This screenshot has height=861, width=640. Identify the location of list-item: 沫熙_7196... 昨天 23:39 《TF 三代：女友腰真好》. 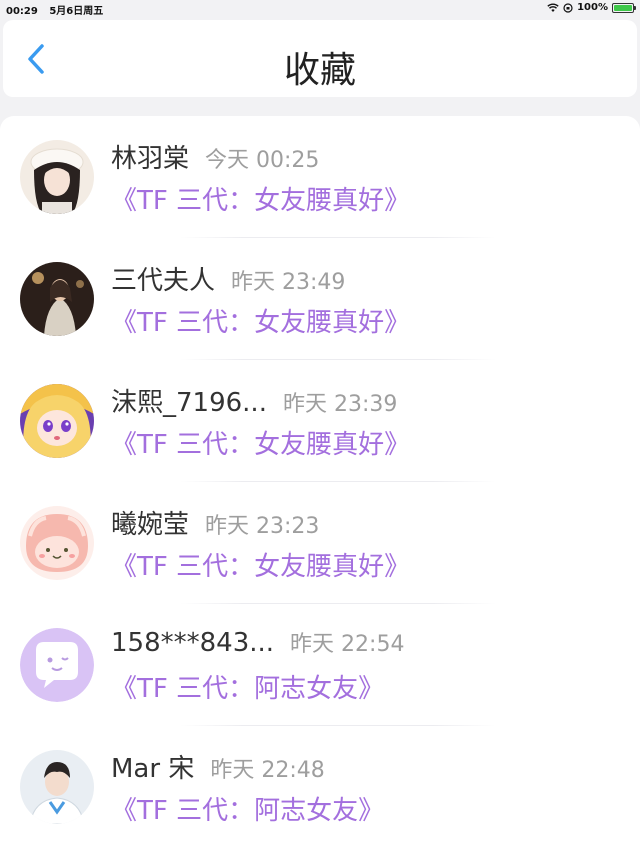
(320, 421).